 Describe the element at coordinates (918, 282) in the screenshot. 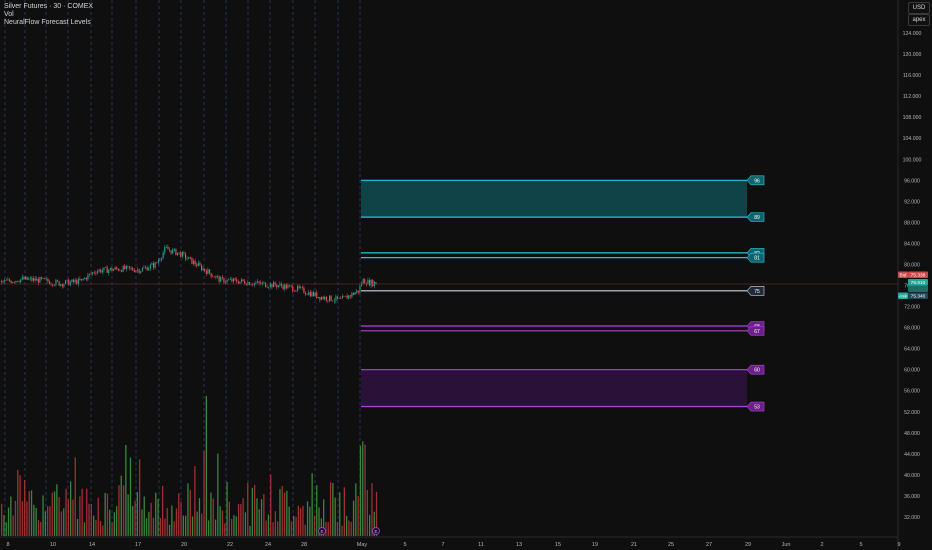

I see `last-price-tag: 76.610` at that location.